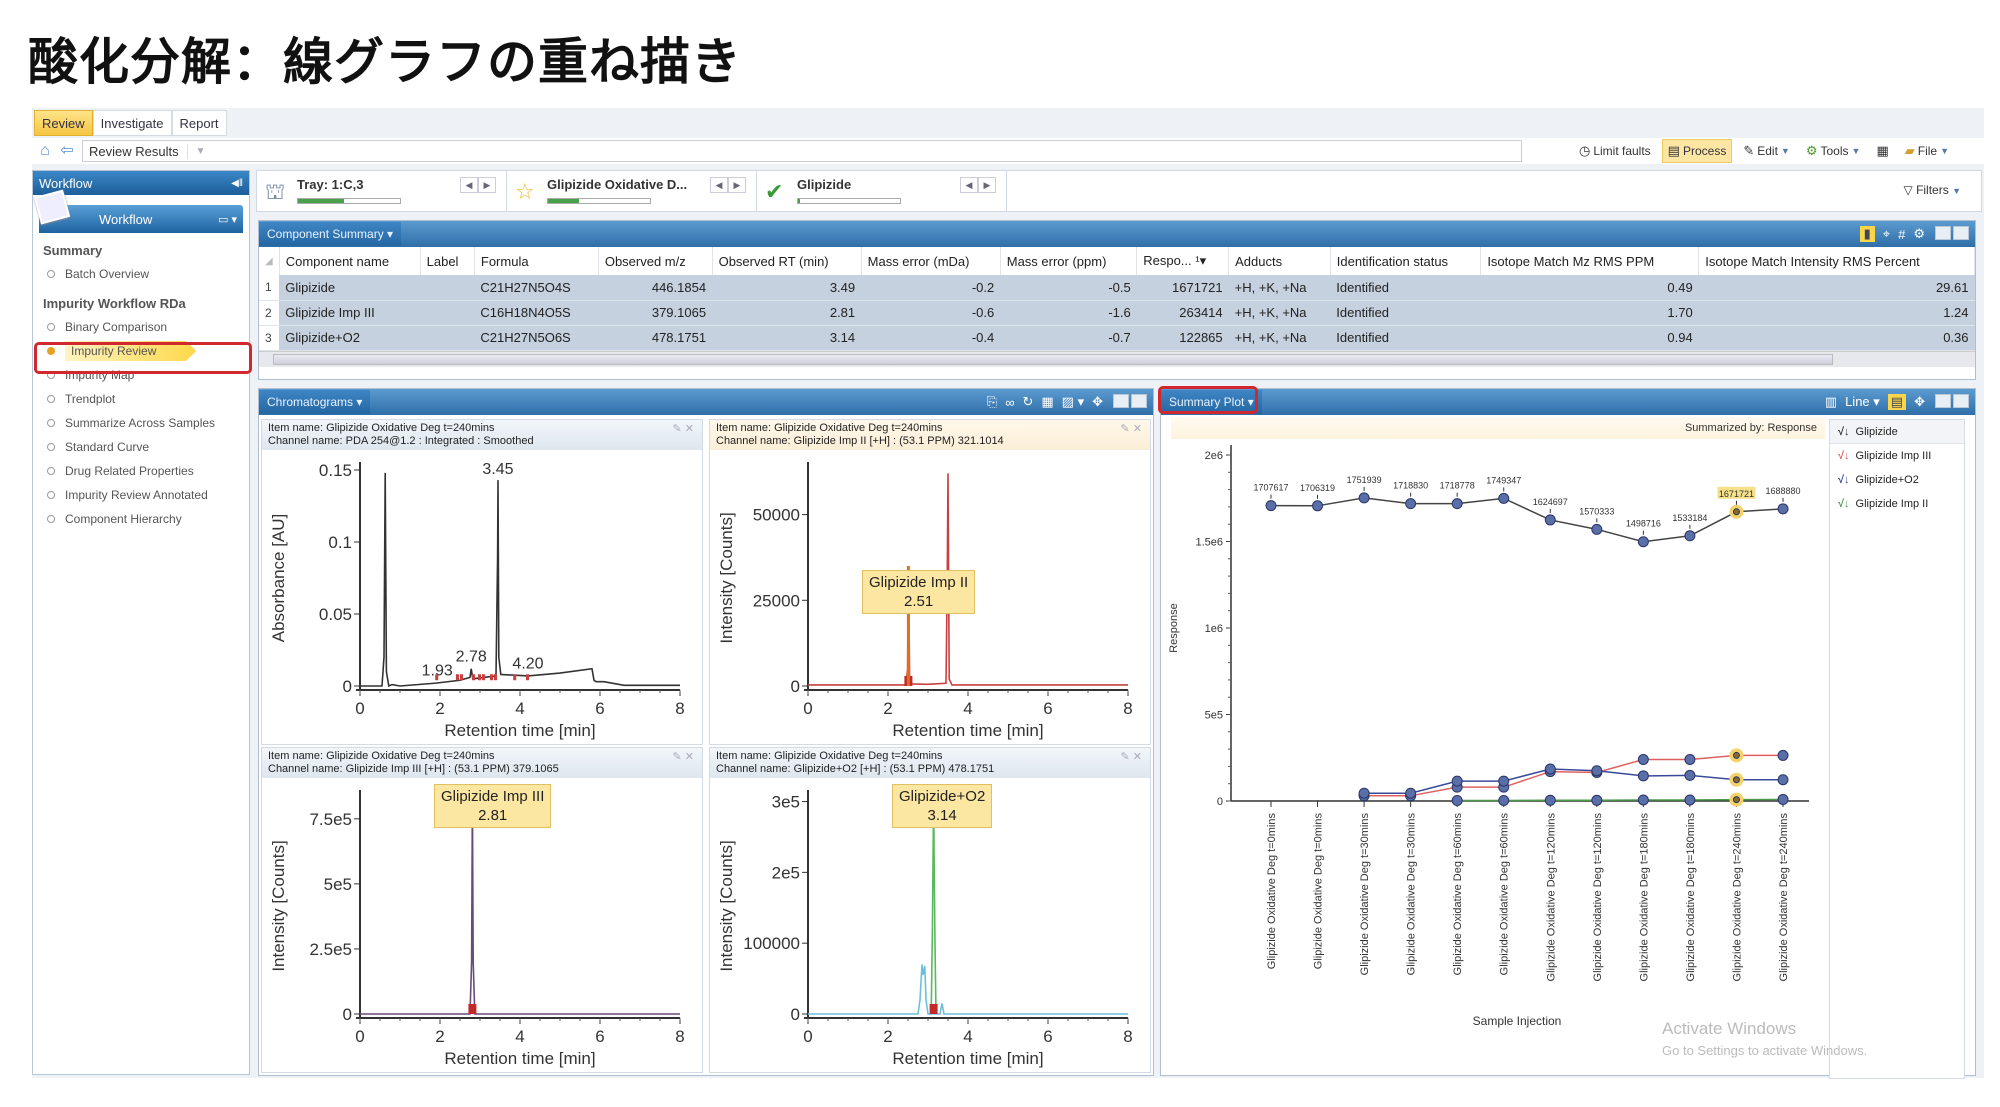  Describe the element at coordinates (237, 183) in the screenshot. I see `collapse-sidebar-icon: ◀‖` at that location.